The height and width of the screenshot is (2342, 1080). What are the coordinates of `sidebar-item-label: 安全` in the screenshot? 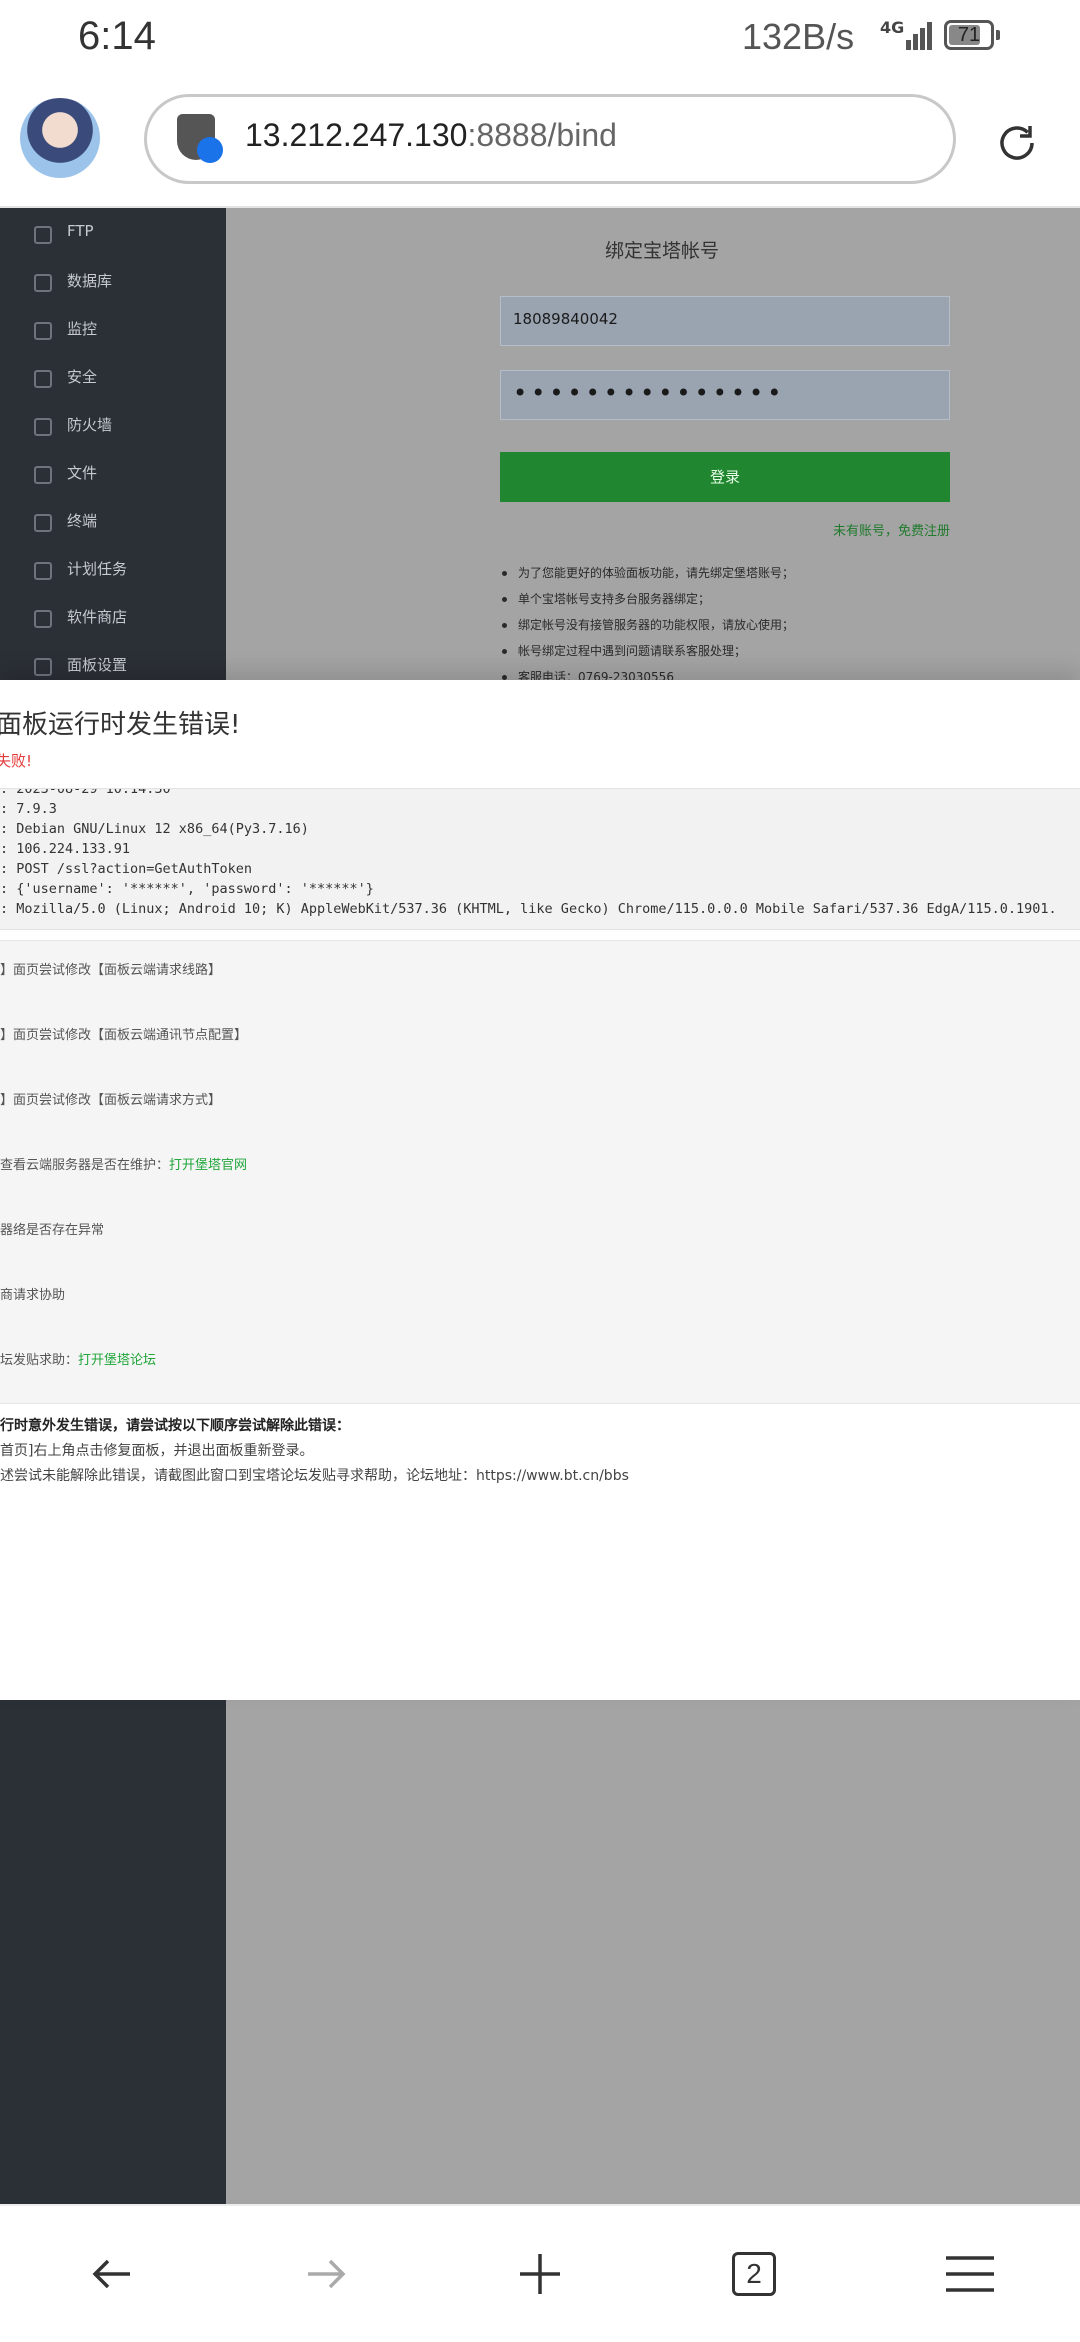 It's located at (82, 377).